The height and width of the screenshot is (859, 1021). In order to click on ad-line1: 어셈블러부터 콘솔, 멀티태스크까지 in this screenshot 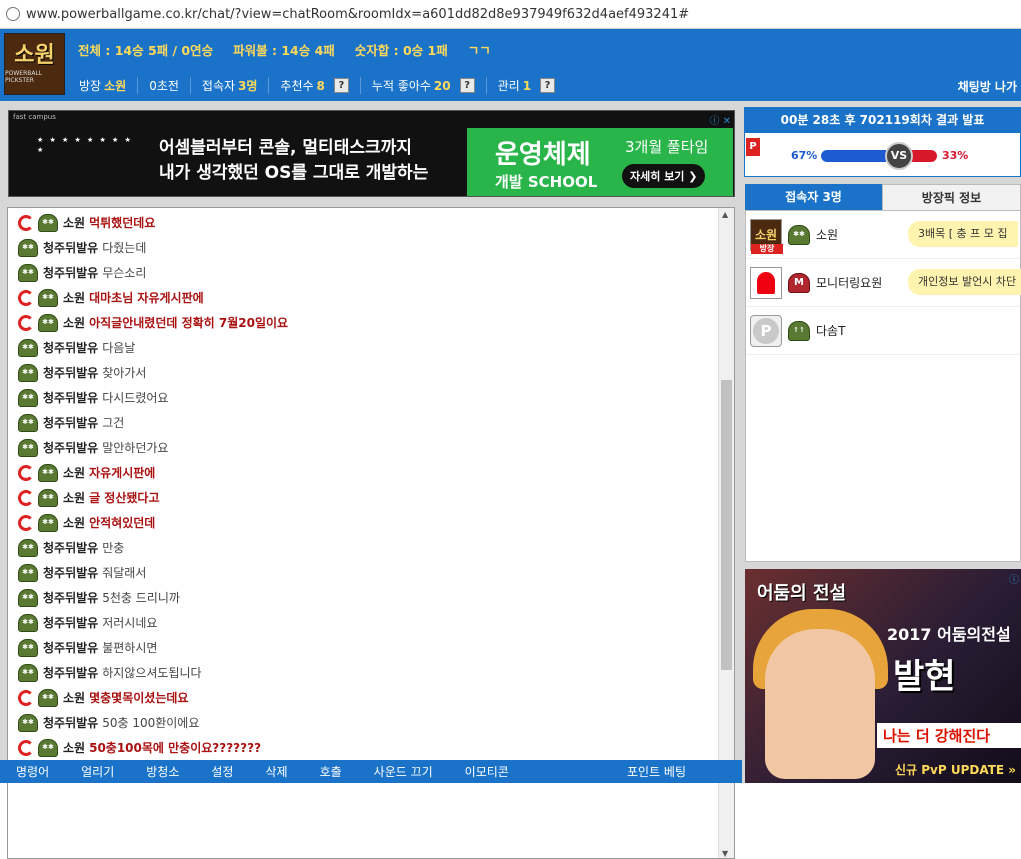, I will do `click(285, 148)`.